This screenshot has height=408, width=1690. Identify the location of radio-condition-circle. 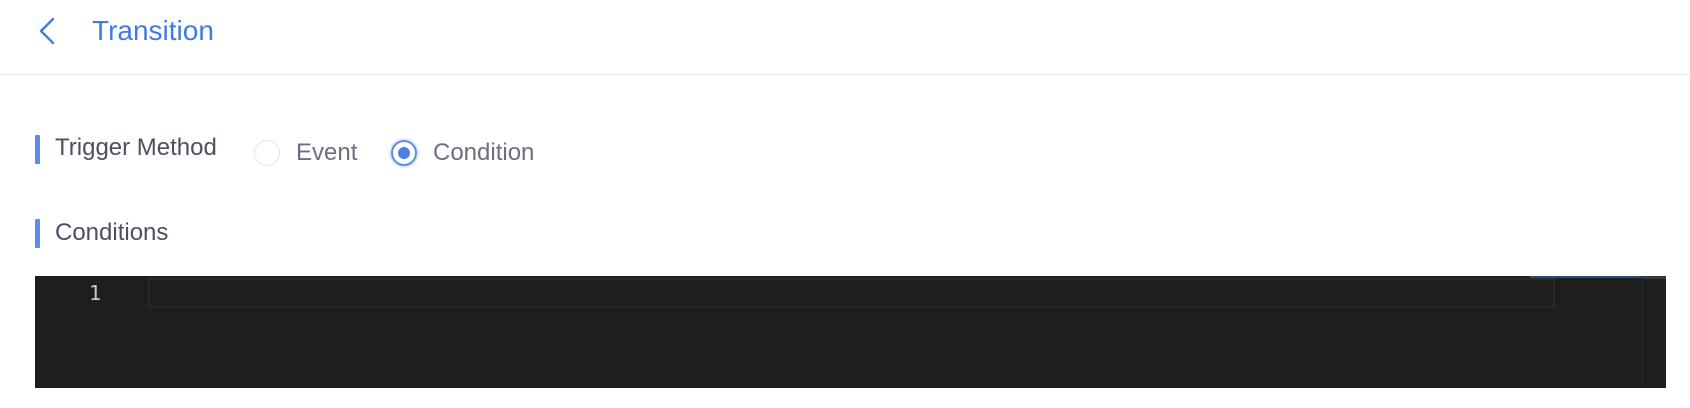
(404, 153).